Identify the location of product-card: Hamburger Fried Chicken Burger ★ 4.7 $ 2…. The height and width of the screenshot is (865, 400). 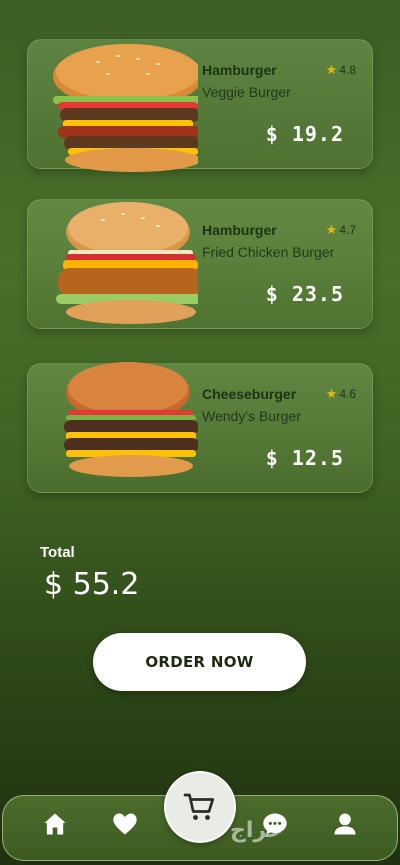
(200, 264).